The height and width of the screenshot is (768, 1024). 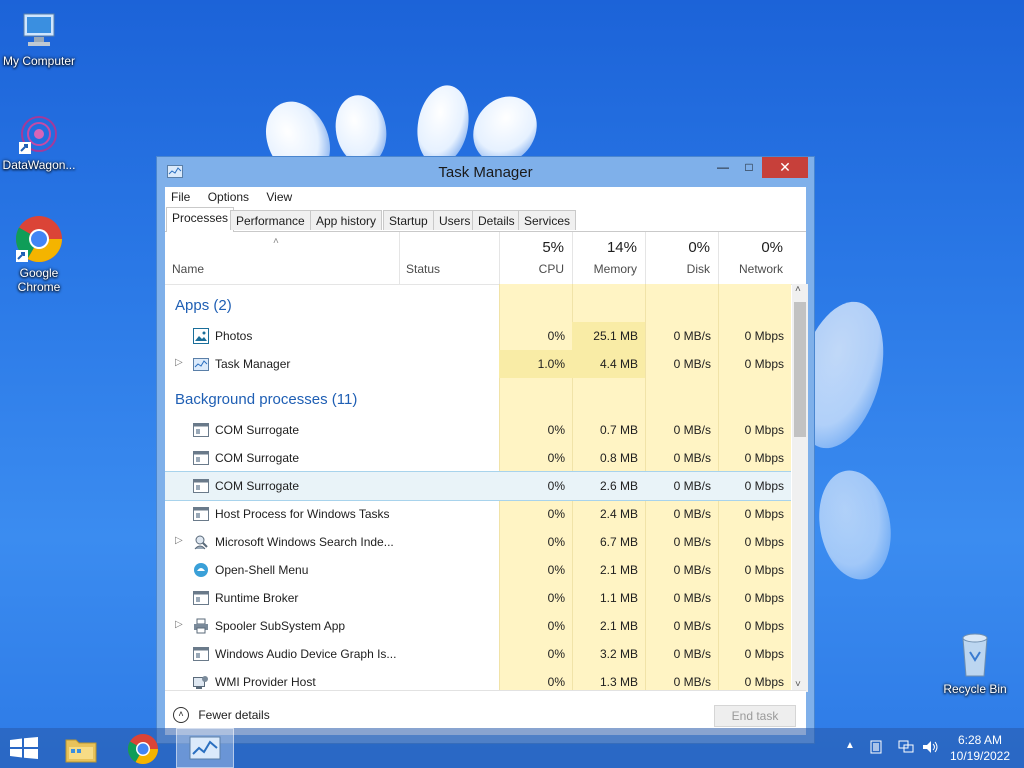 What do you see at coordinates (798, 289) in the screenshot?
I see `scroll-up-icon: ˄` at bounding box center [798, 289].